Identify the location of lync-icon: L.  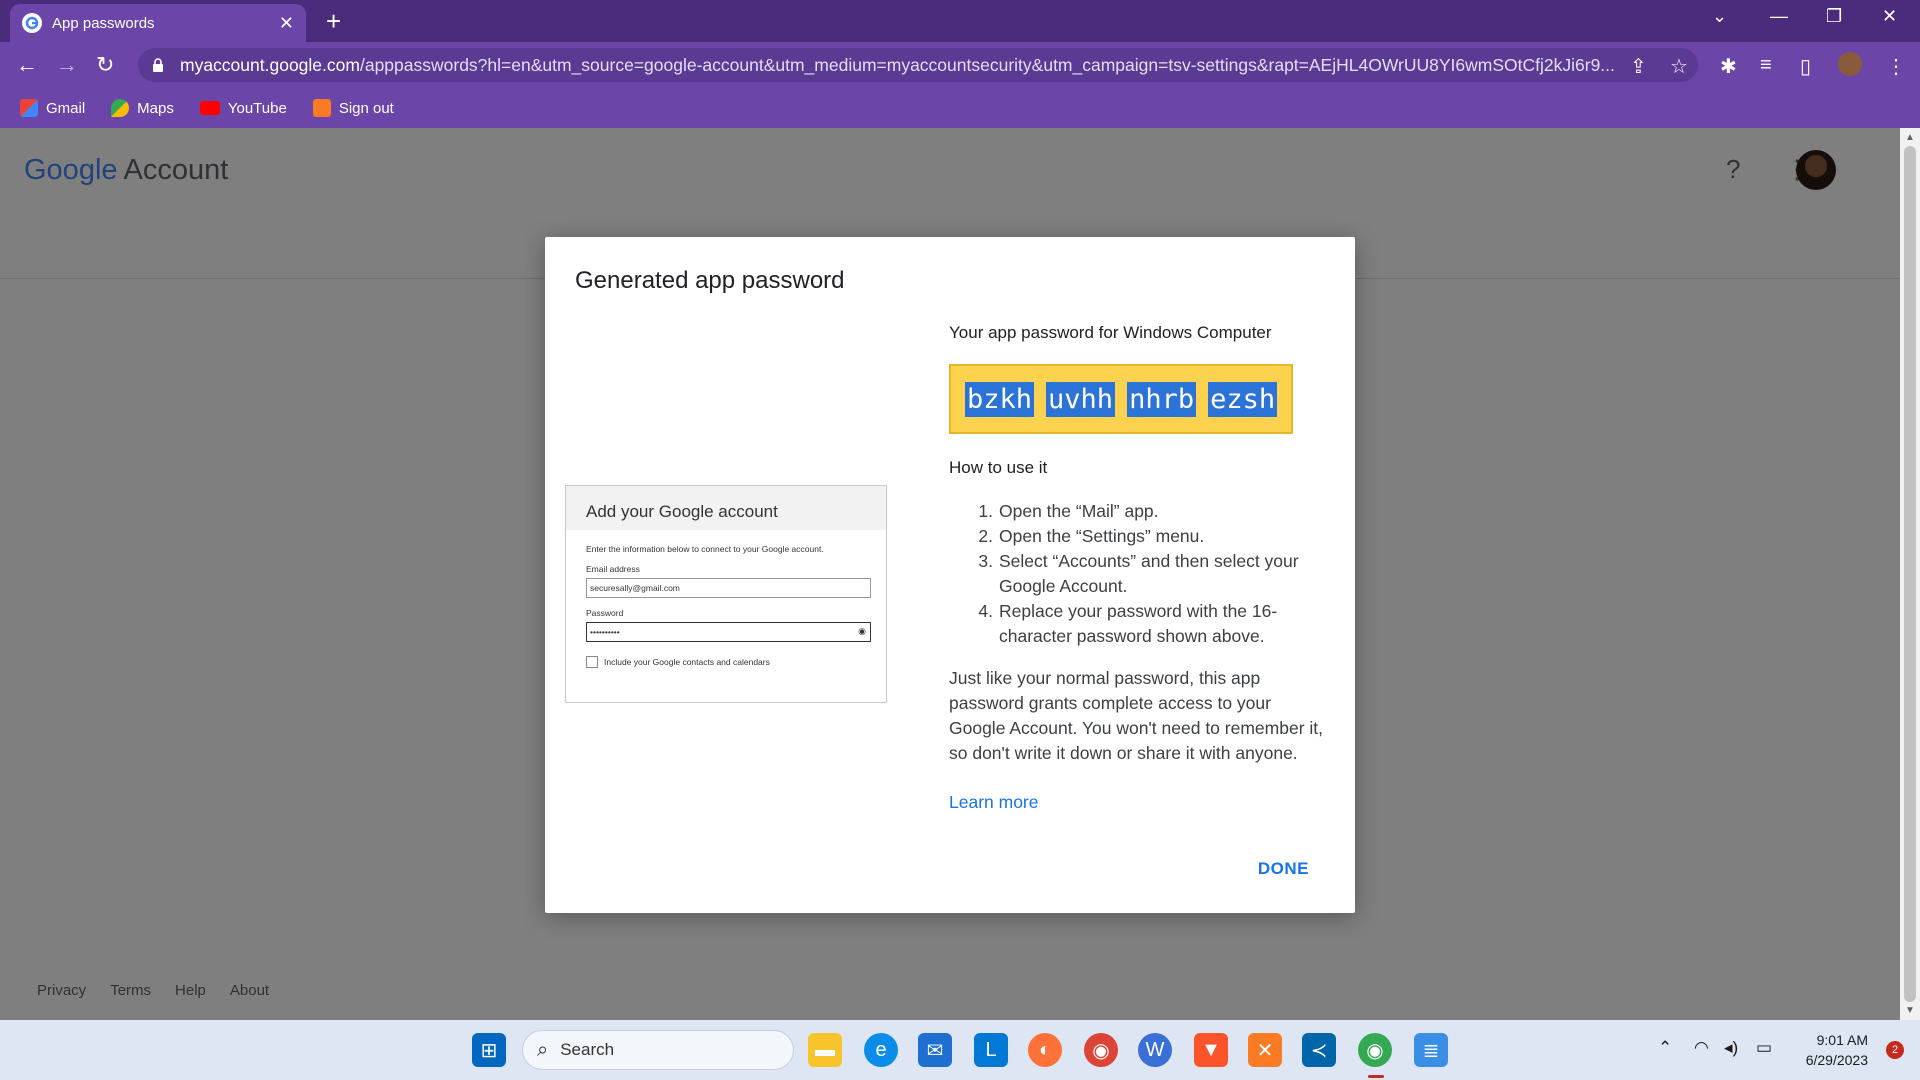
(991, 1050).